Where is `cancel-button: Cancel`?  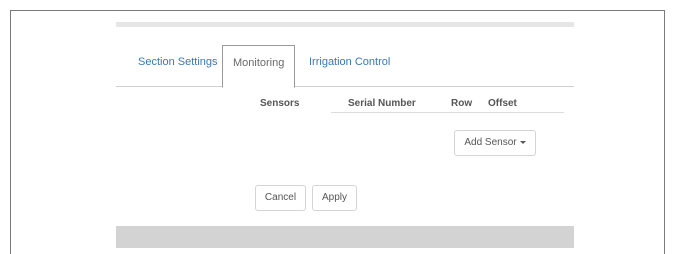 cancel-button: Cancel is located at coordinates (280, 198).